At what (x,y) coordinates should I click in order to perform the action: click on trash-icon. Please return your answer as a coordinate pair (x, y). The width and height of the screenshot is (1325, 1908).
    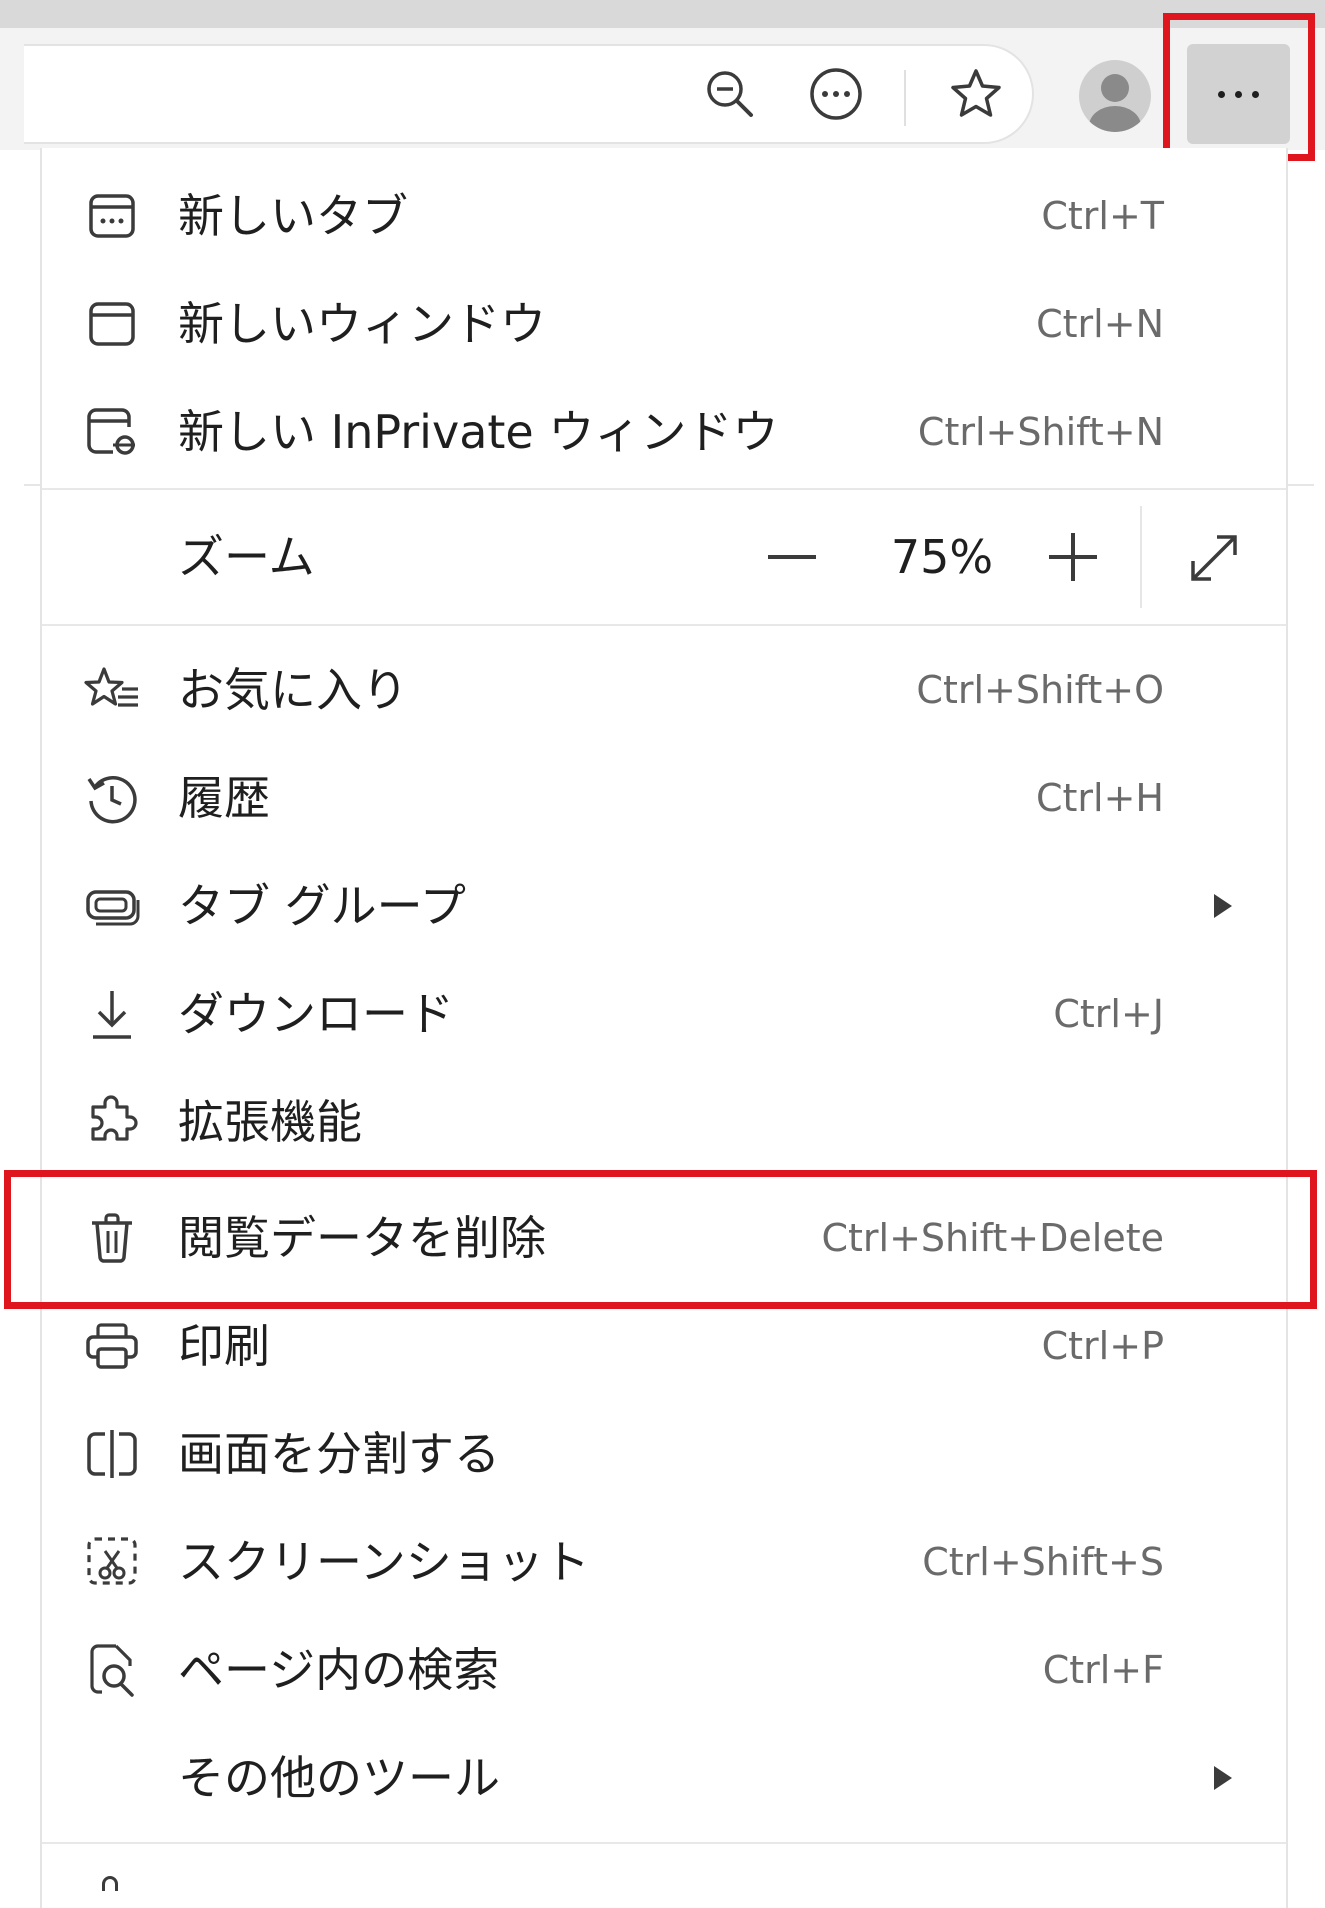
    Looking at the image, I should click on (112, 1238).